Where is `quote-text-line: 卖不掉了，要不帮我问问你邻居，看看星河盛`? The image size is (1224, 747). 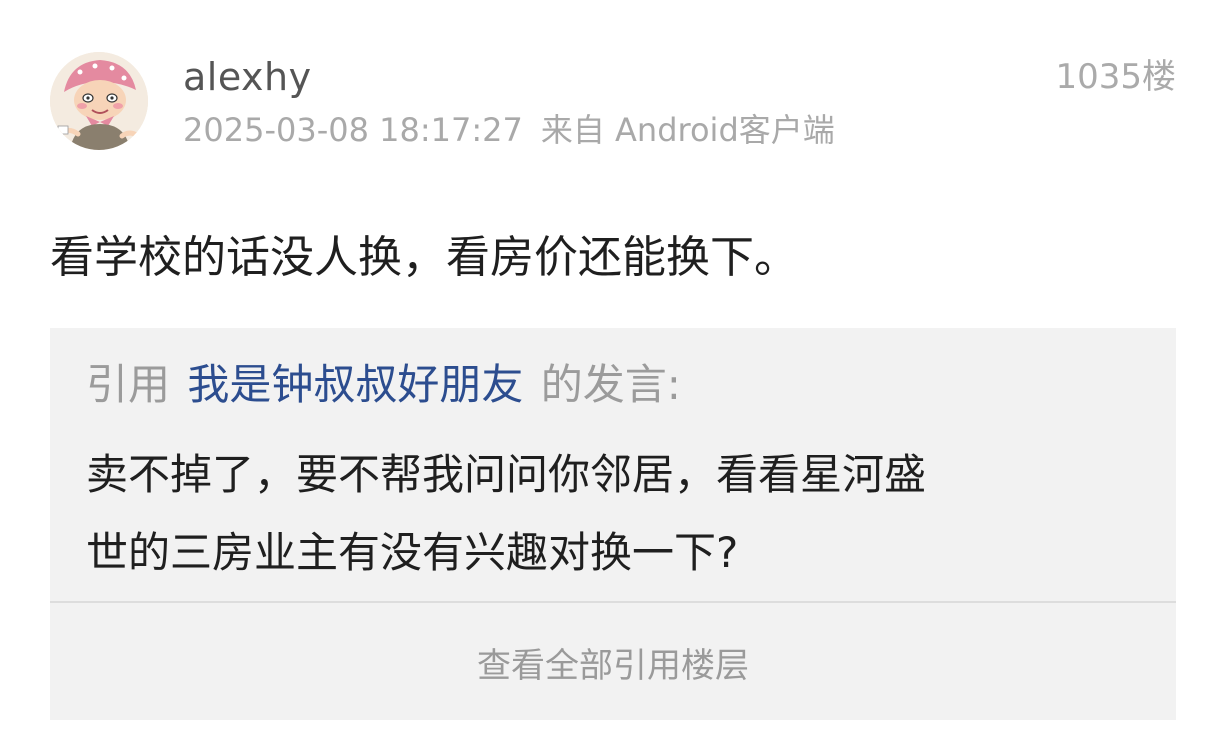 quote-text-line: 卖不掉了，要不帮我问问你邻居，看看星河盛 is located at coordinates (506, 474).